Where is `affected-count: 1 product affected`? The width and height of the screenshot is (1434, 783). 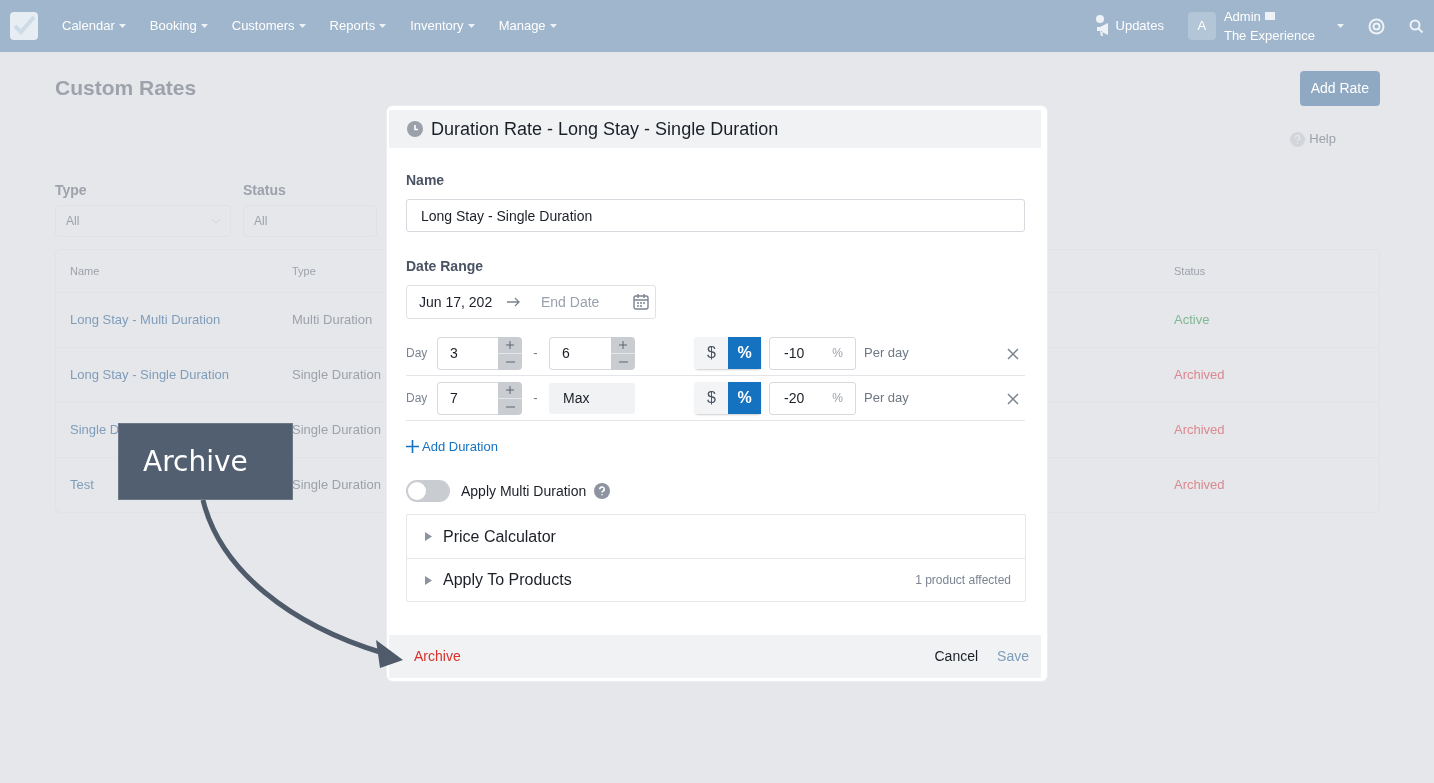 affected-count: 1 product affected is located at coordinates (963, 581).